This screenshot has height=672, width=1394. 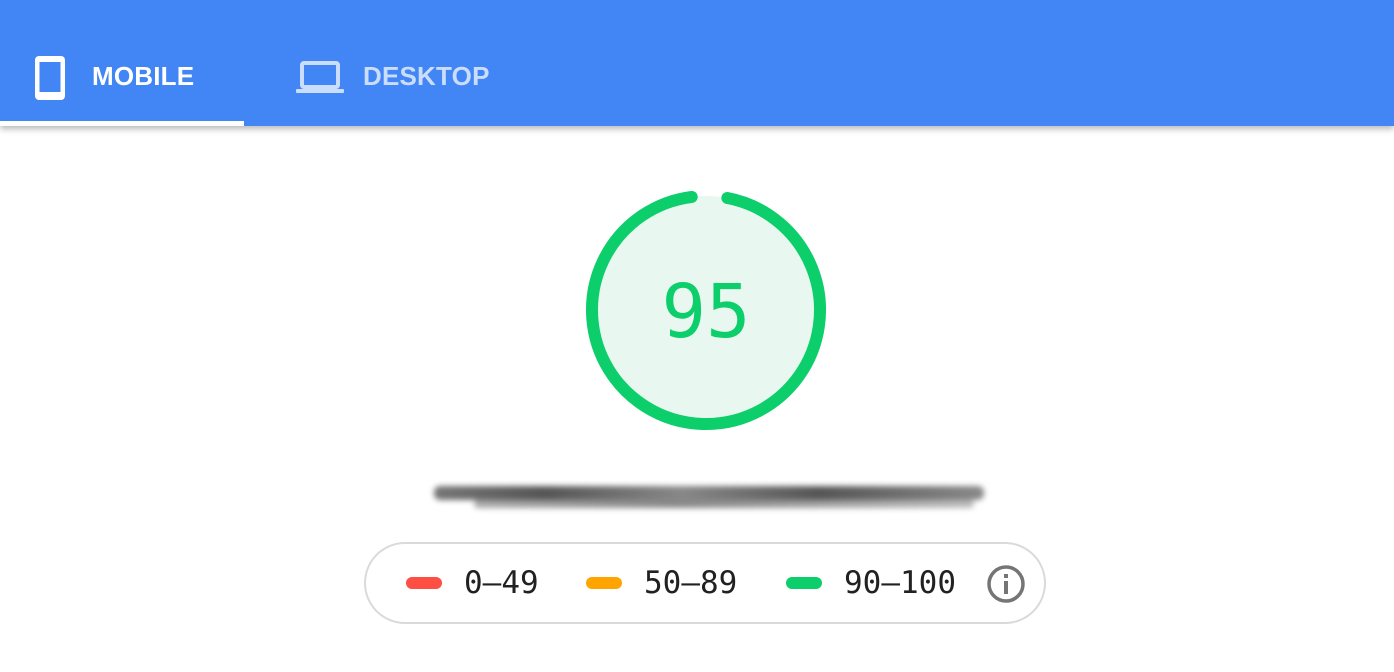 I want to click on legend-swatch-fail, so click(x=424, y=583).